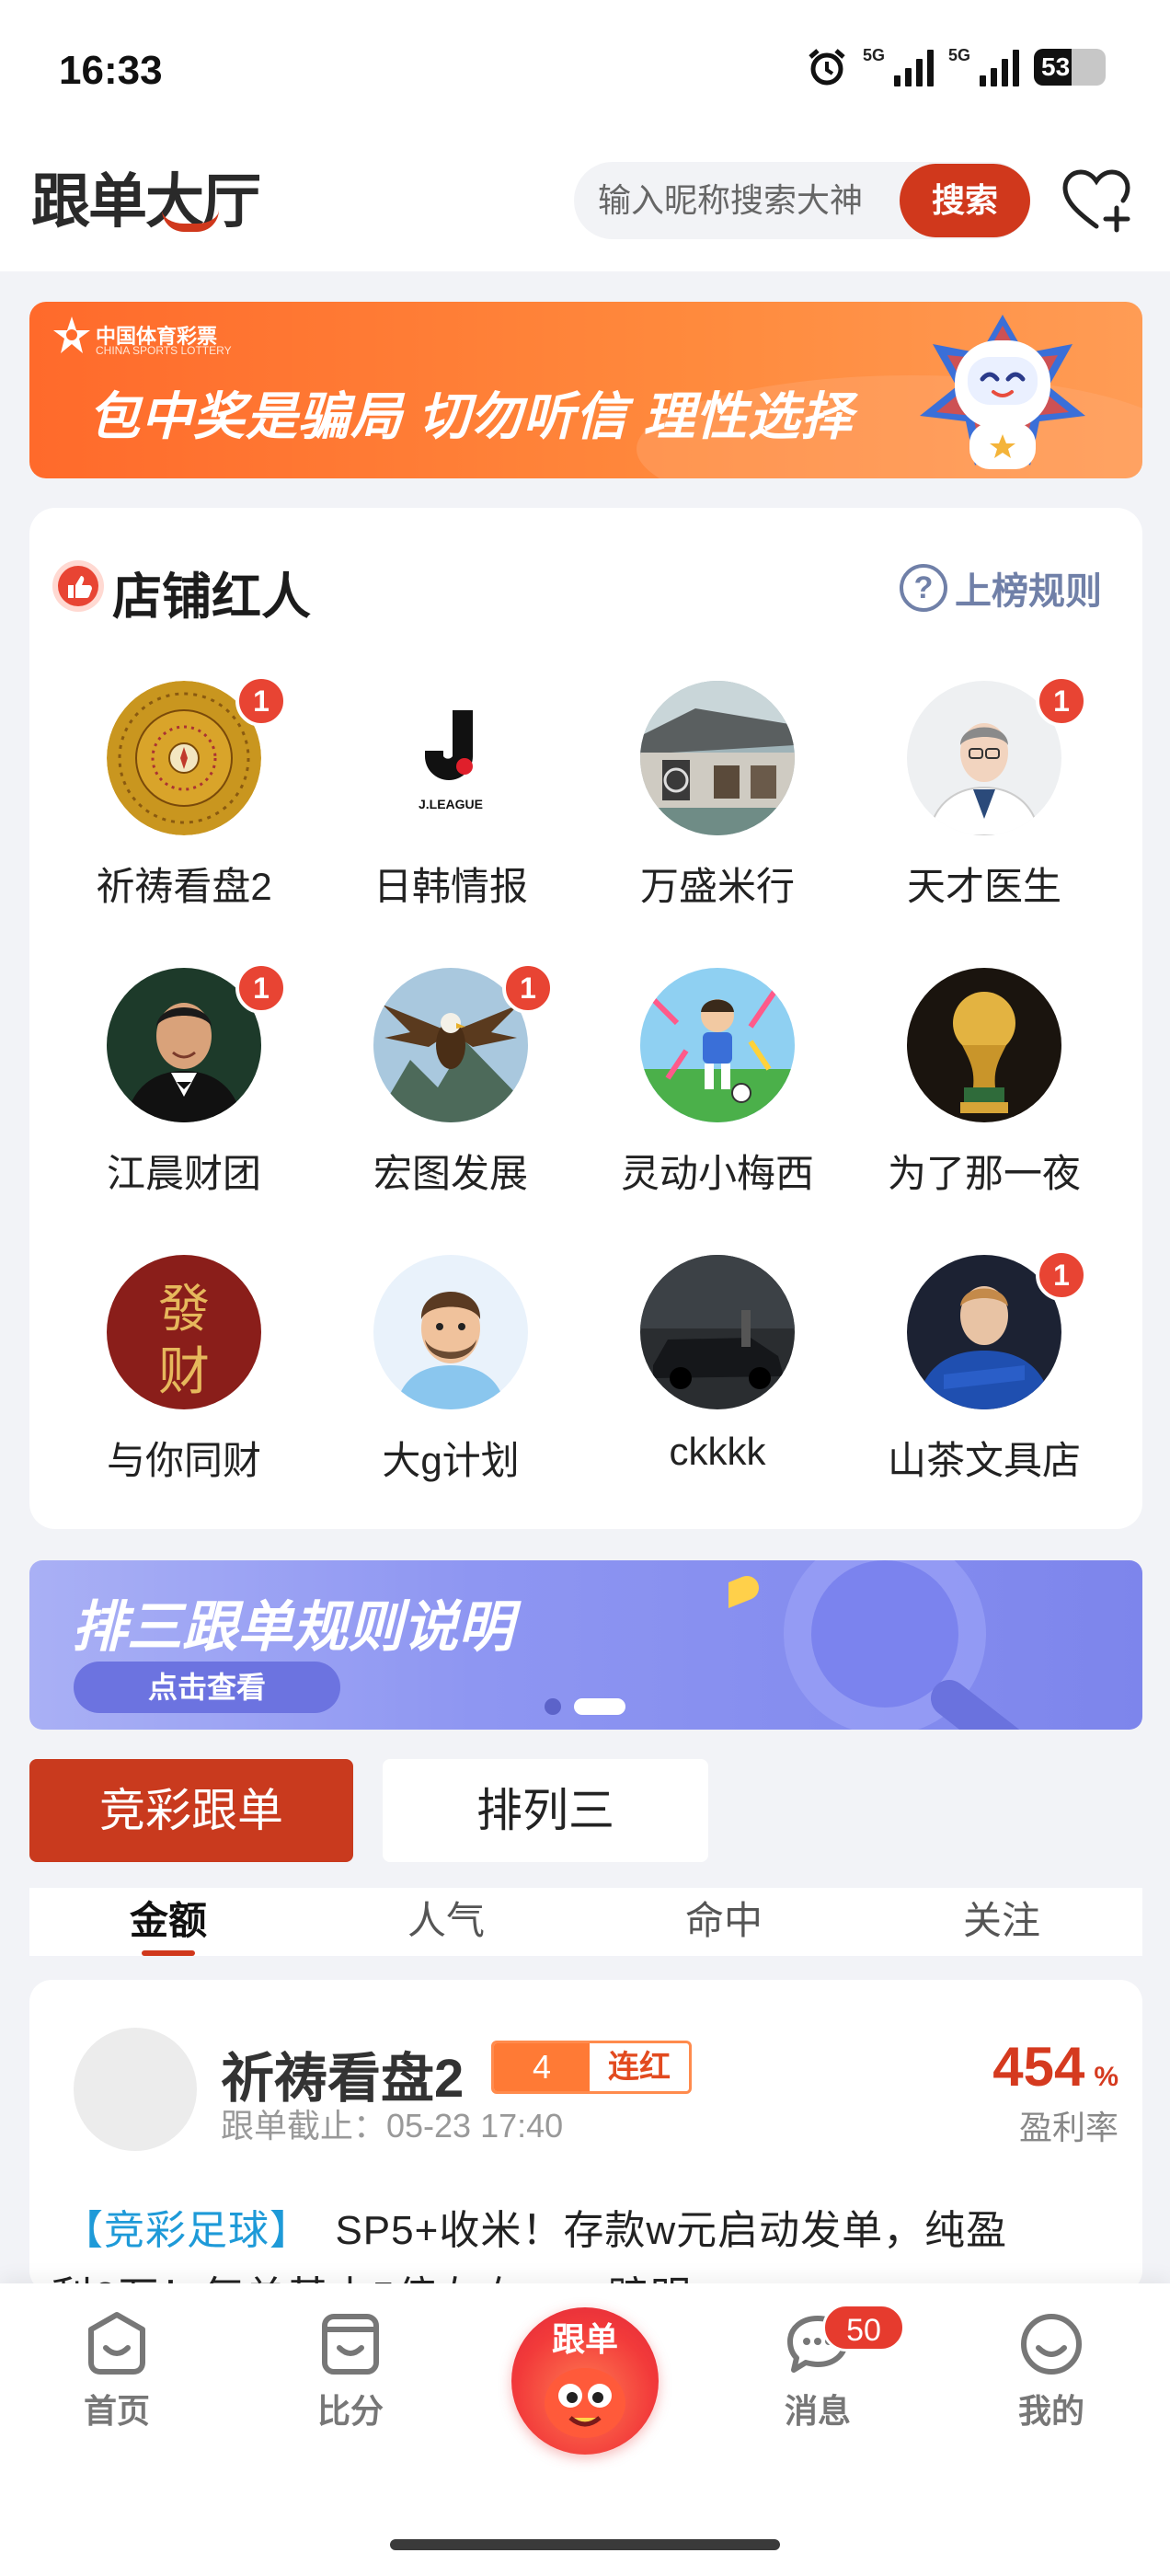 The height and width of the screenshot is (2576, 1170). I want to click on sort-tab-amount: 金额, so click(168, 1922).